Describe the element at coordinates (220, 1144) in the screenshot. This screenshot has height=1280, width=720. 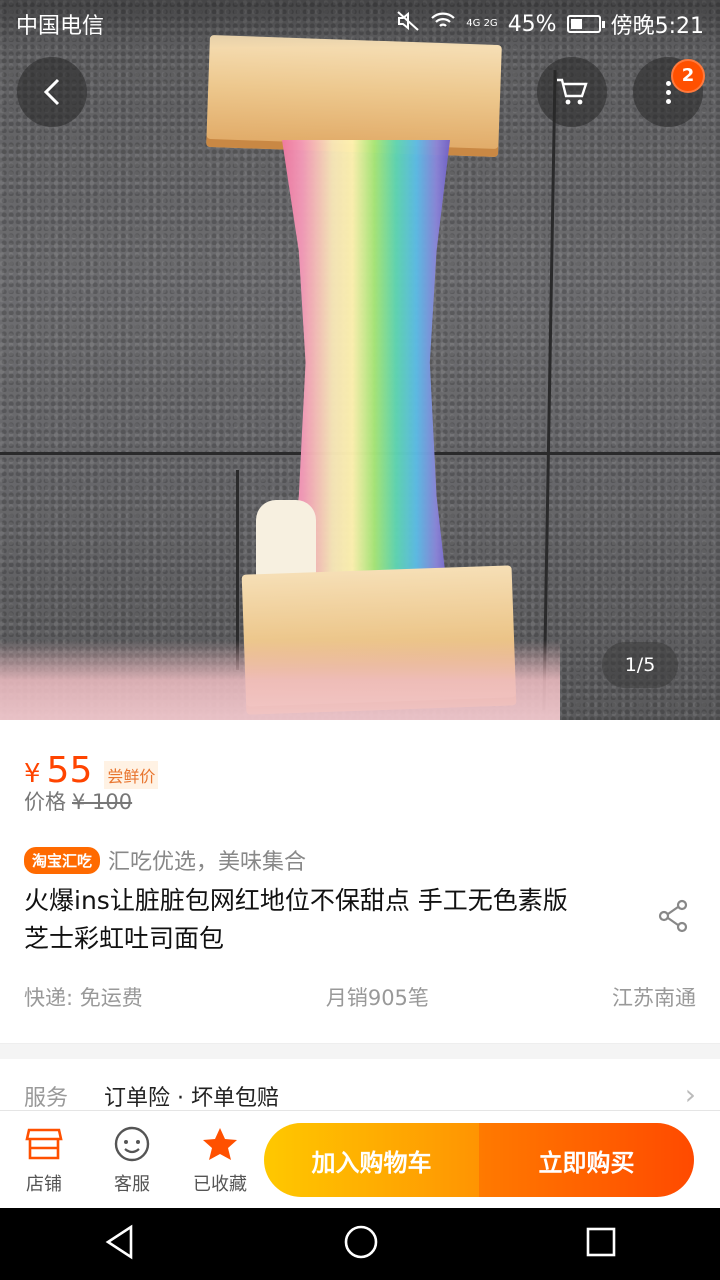
I see `star-icon` at that location.